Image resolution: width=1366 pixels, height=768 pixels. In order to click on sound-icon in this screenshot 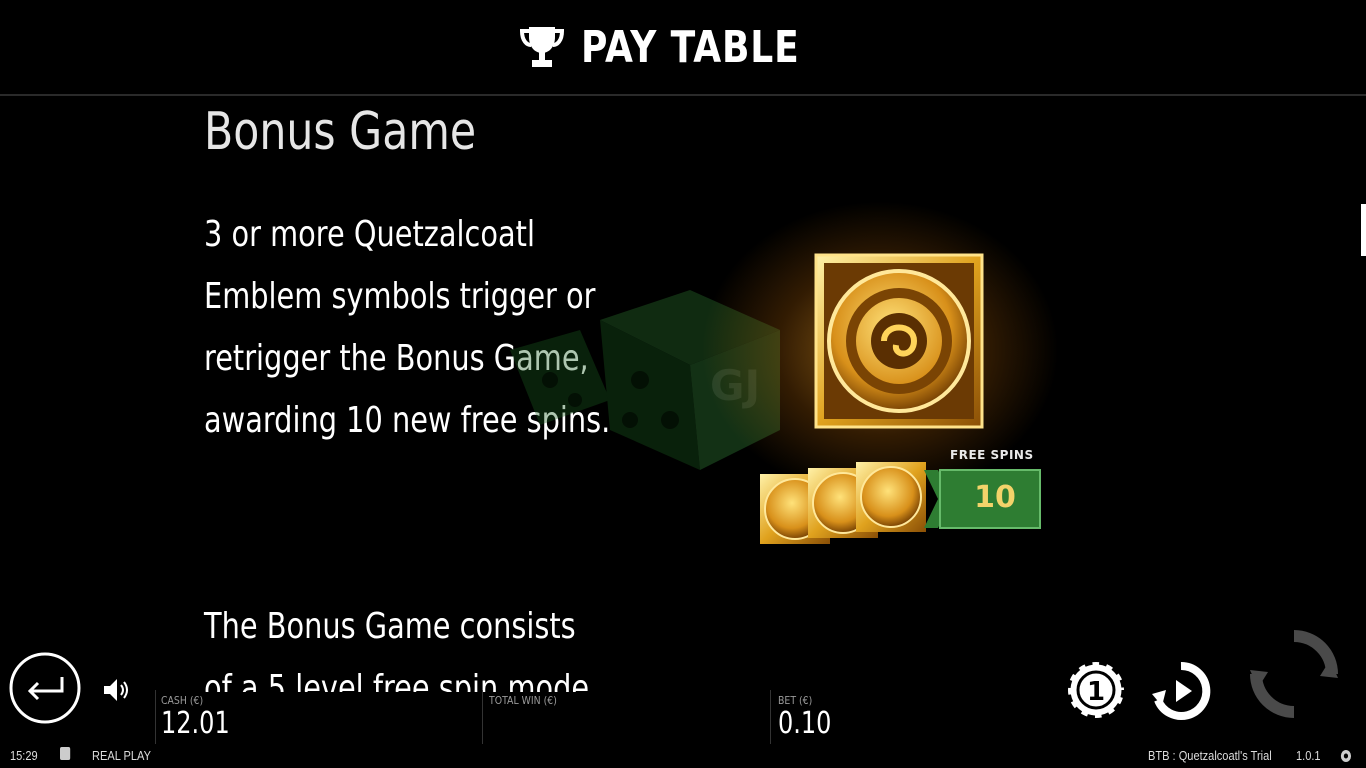, I will do `click(117, 690)`.